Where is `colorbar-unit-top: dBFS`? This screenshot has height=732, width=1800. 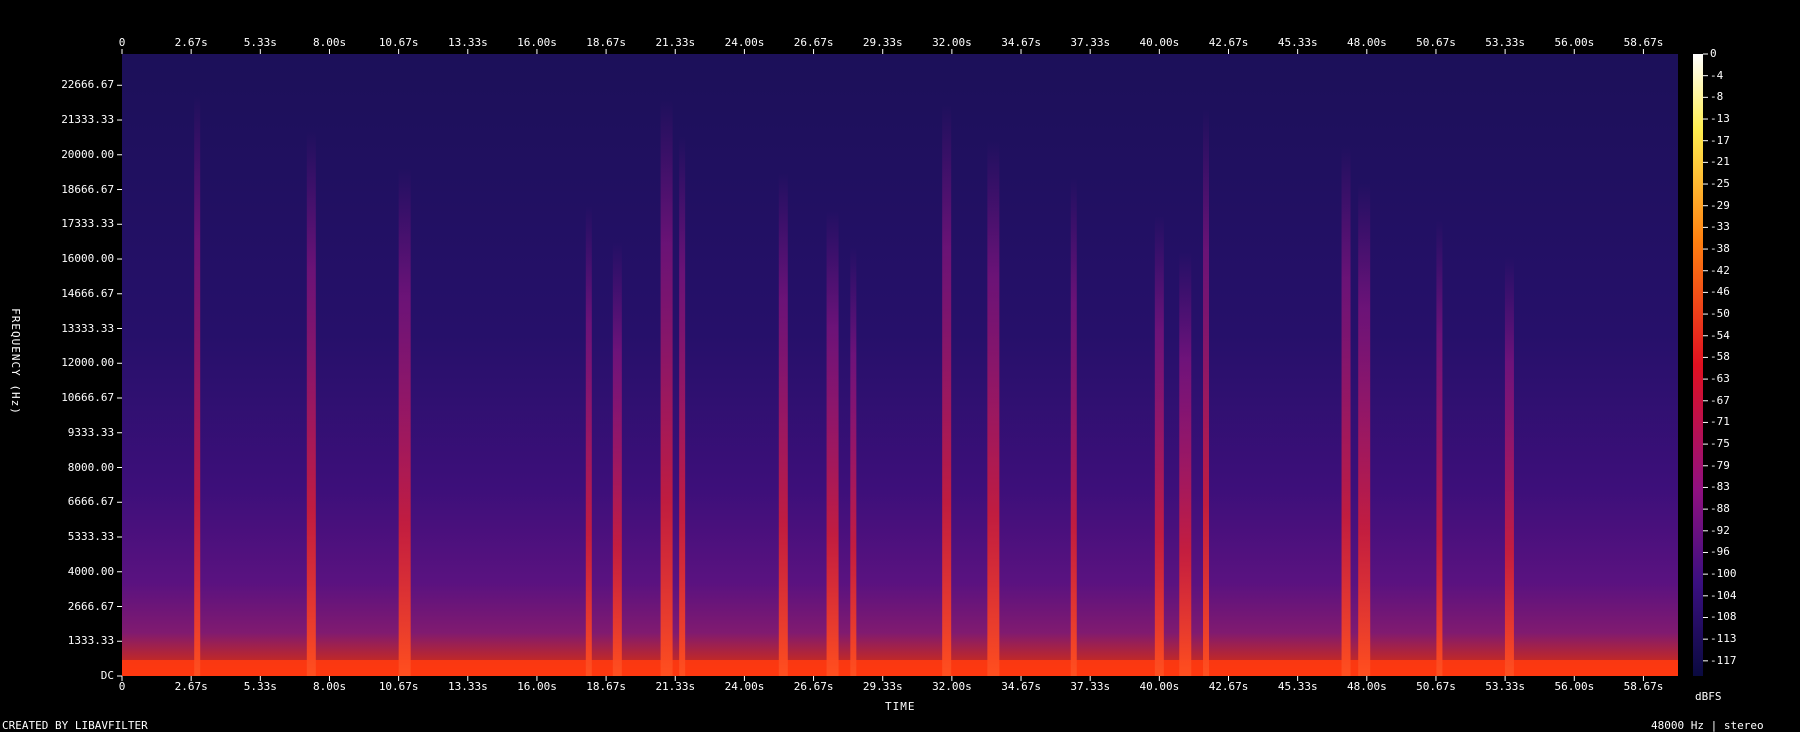 colorbar-unit-top: dBFS is located at coordinates (1708, 696).